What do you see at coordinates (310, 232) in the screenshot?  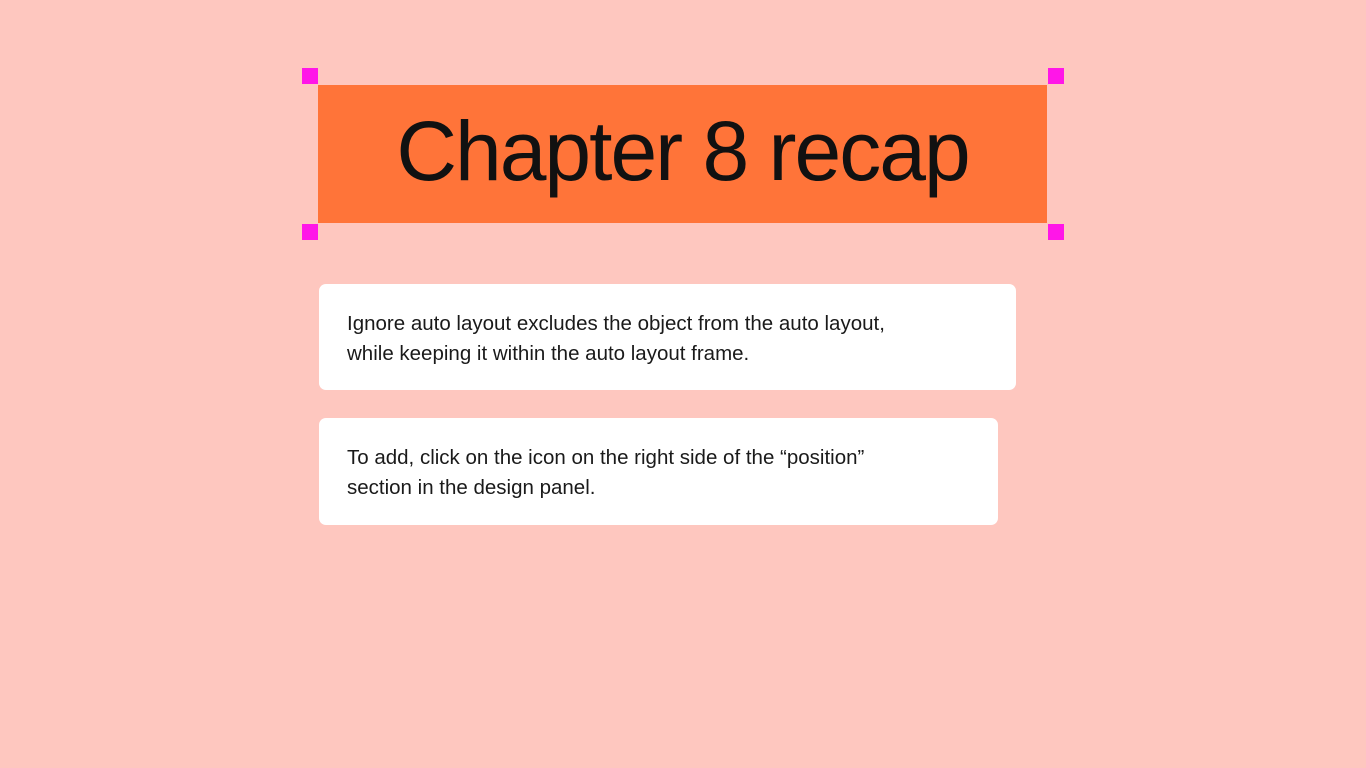 I see `selection-handle-bottom-left` at bounding box center [310, 232].